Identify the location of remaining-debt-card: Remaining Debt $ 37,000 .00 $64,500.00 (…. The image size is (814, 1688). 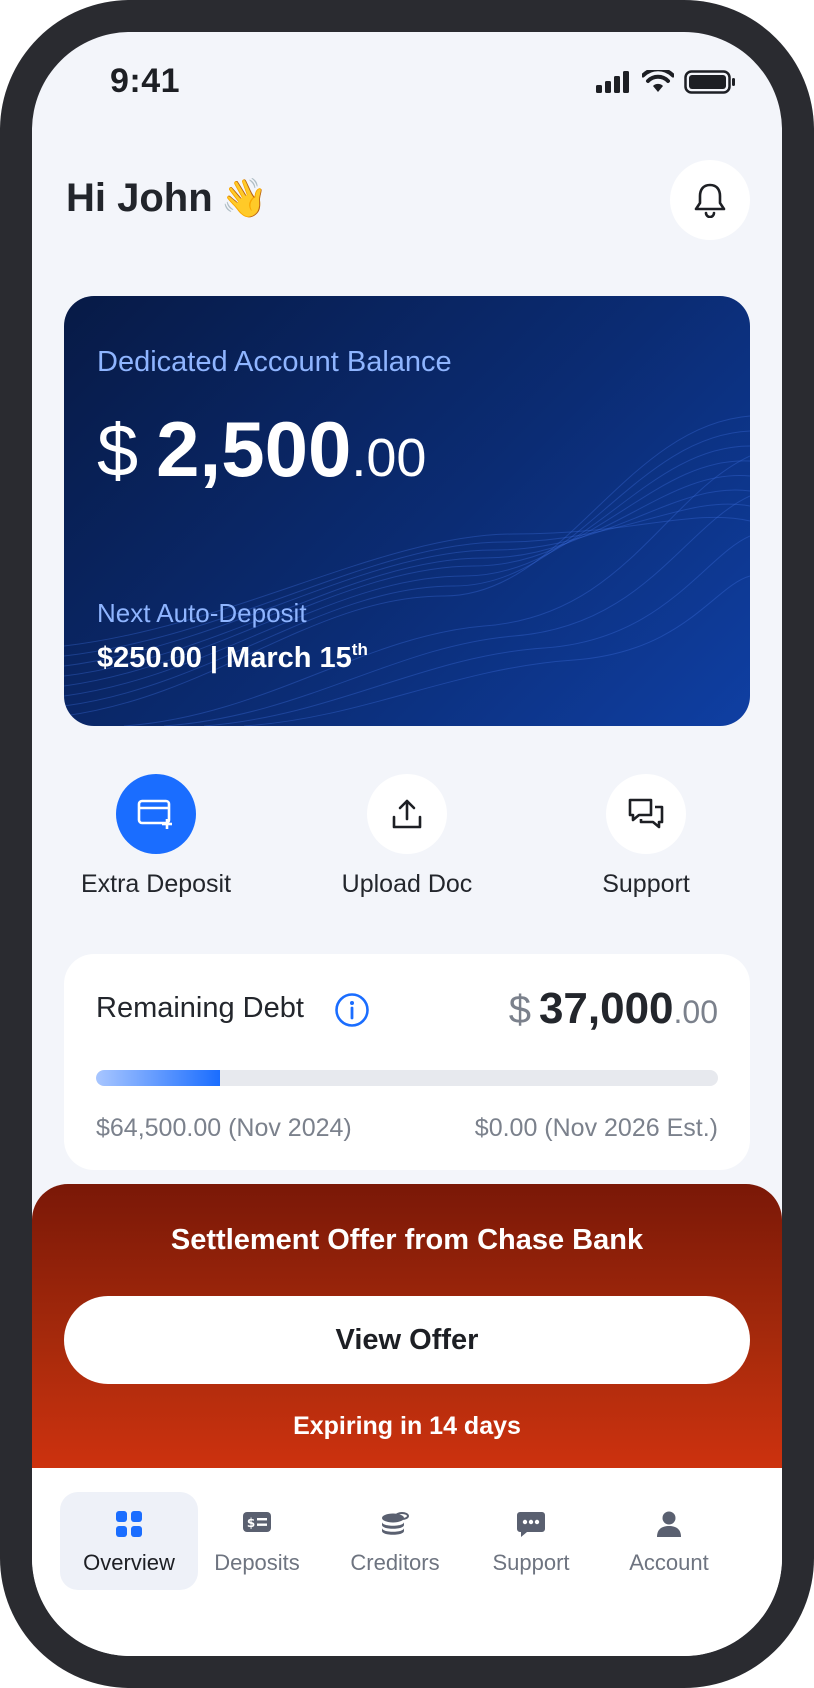
(407, 1062).